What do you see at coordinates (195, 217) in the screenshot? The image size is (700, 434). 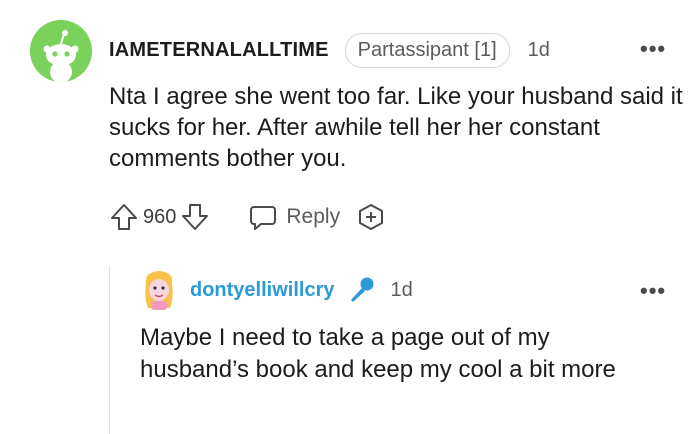 I see `downvote-icon` at bounding box center [195, 217].